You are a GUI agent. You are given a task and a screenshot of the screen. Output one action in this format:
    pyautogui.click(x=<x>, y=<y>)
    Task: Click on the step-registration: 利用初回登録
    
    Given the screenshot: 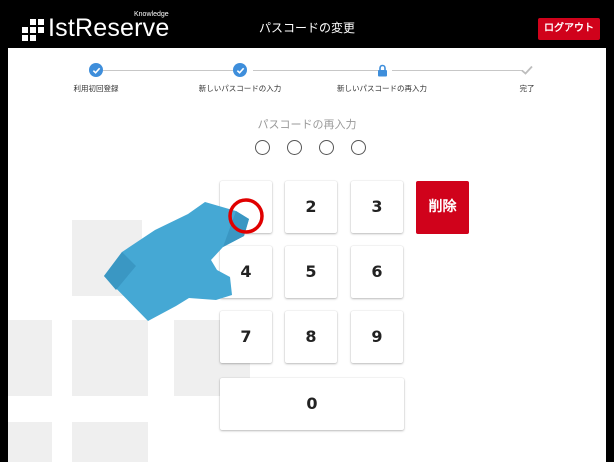 What is the action you would take?
    pyautogui.click(x=96, y=78)
    